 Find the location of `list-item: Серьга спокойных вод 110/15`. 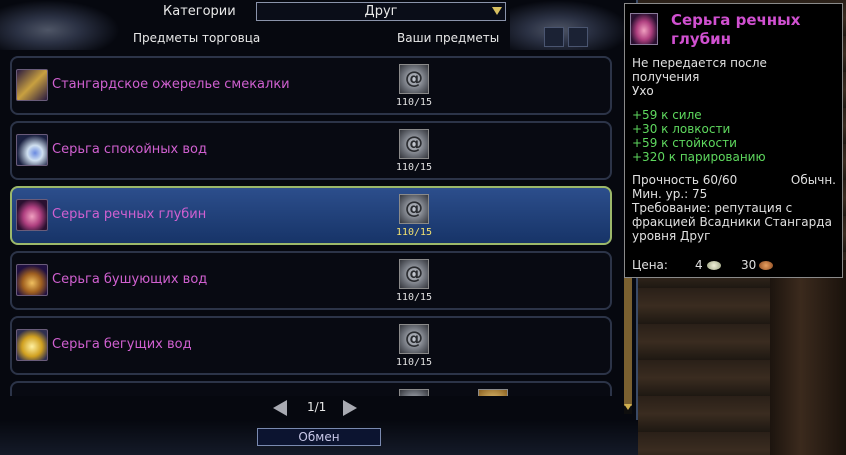

list-item: Серьга спокойных вод 110/15 is located at coordinates (311, 150).